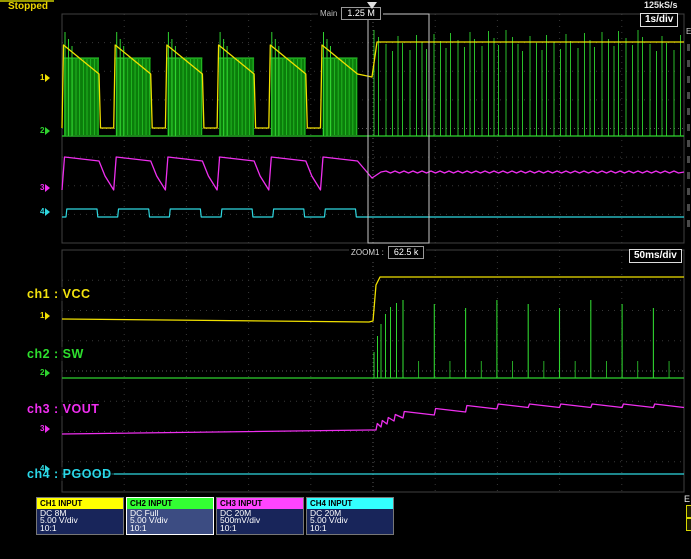 This screenshot has height=559, width=691. Describe the element at coordinates (659, 20) in the screenshot. I see `main-timebase: 1s/div` at that location.